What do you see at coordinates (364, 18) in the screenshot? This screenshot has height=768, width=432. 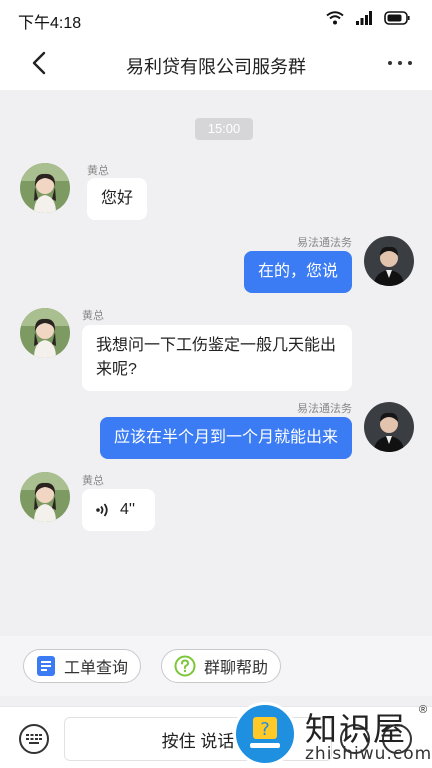 I see `signal-icon` at bounding box center [364, 18].